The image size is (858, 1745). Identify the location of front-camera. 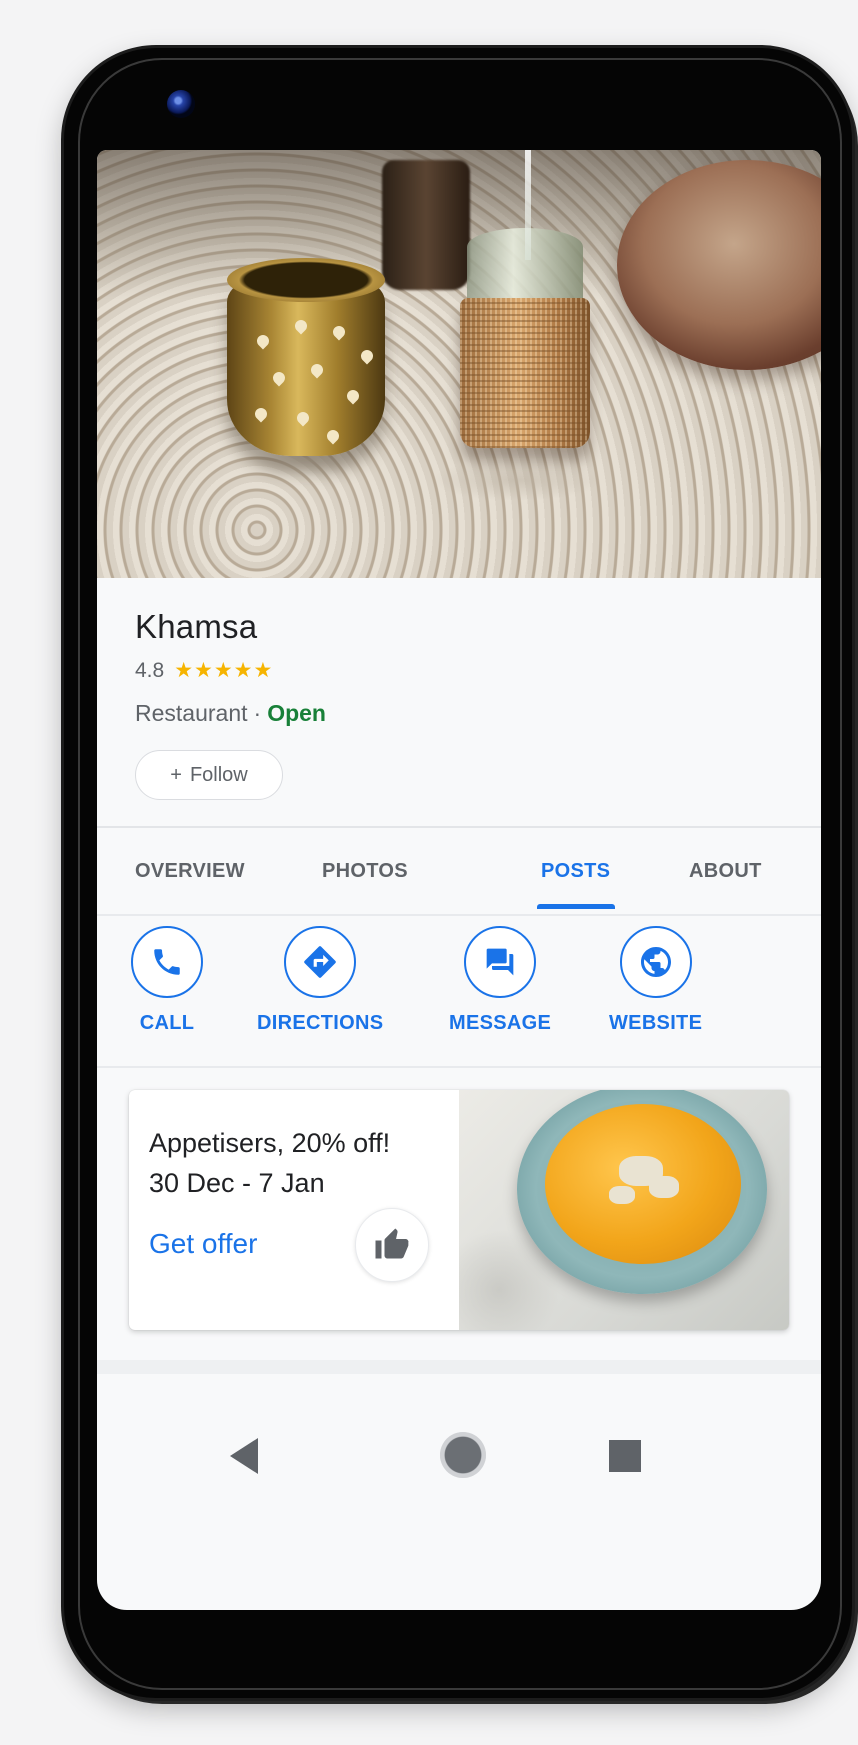
(181, 104).